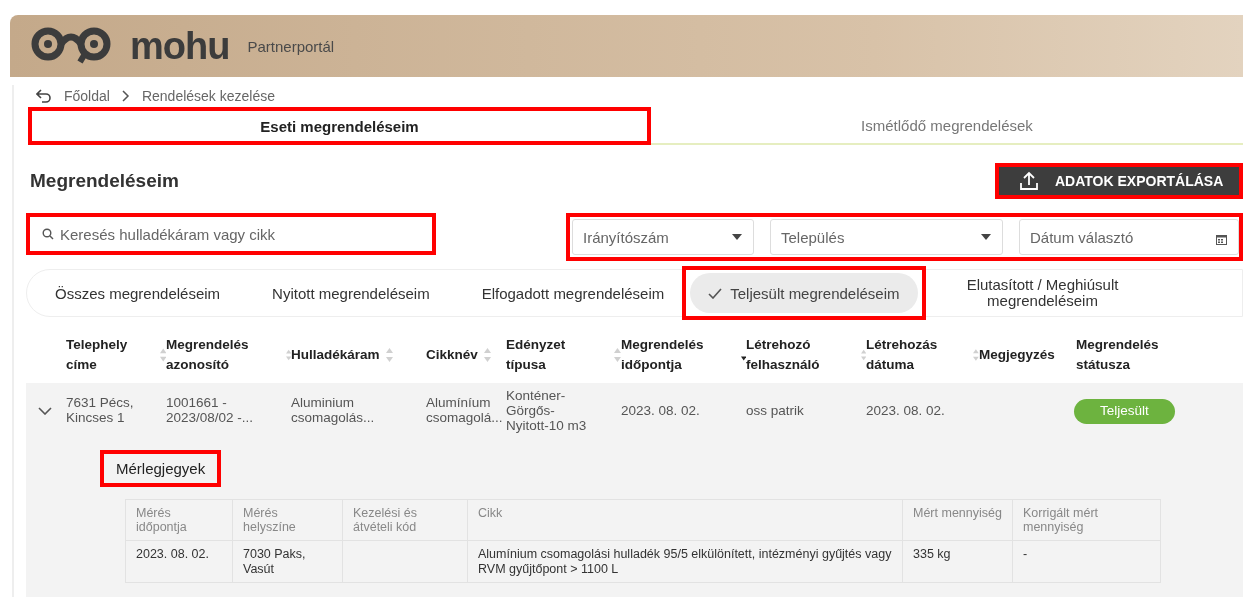 The image size is (1243, 616). I want to click on status-filter-chip: Teljesült megrendeléseim, so click(804, 293).